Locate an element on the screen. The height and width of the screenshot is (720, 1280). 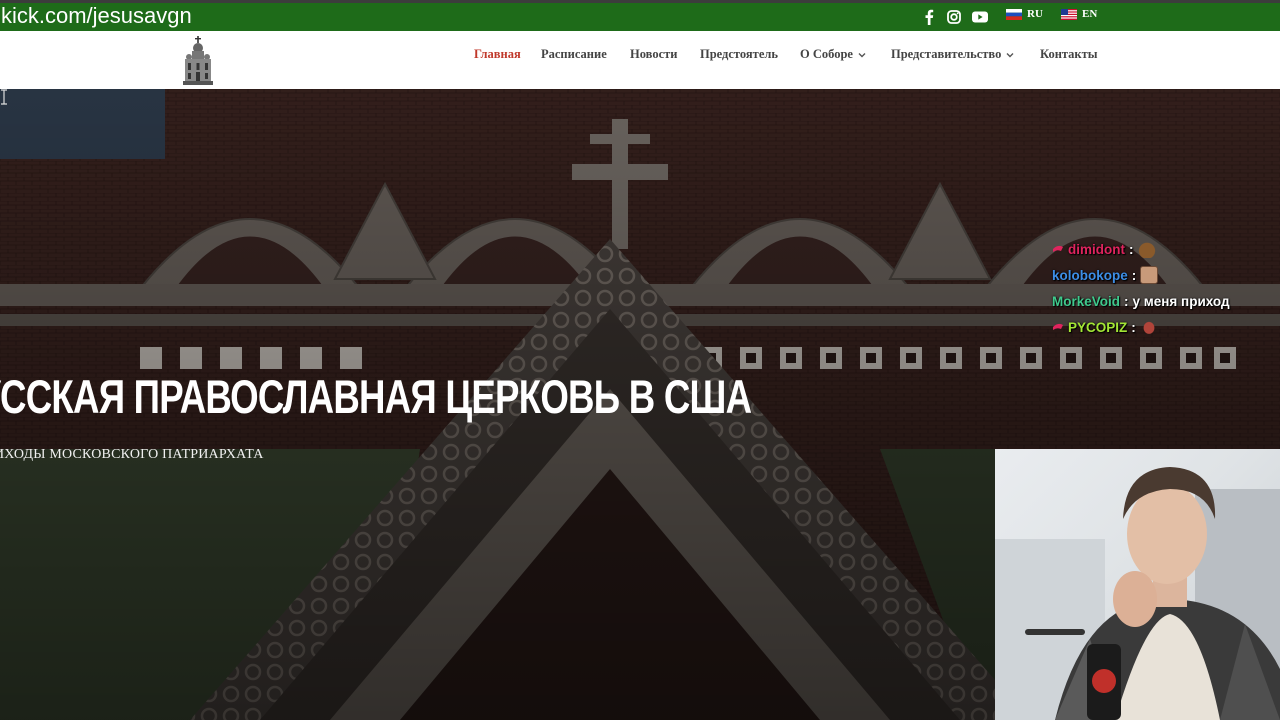
nav-item-label: Главная is located at coordinates (497, 54).